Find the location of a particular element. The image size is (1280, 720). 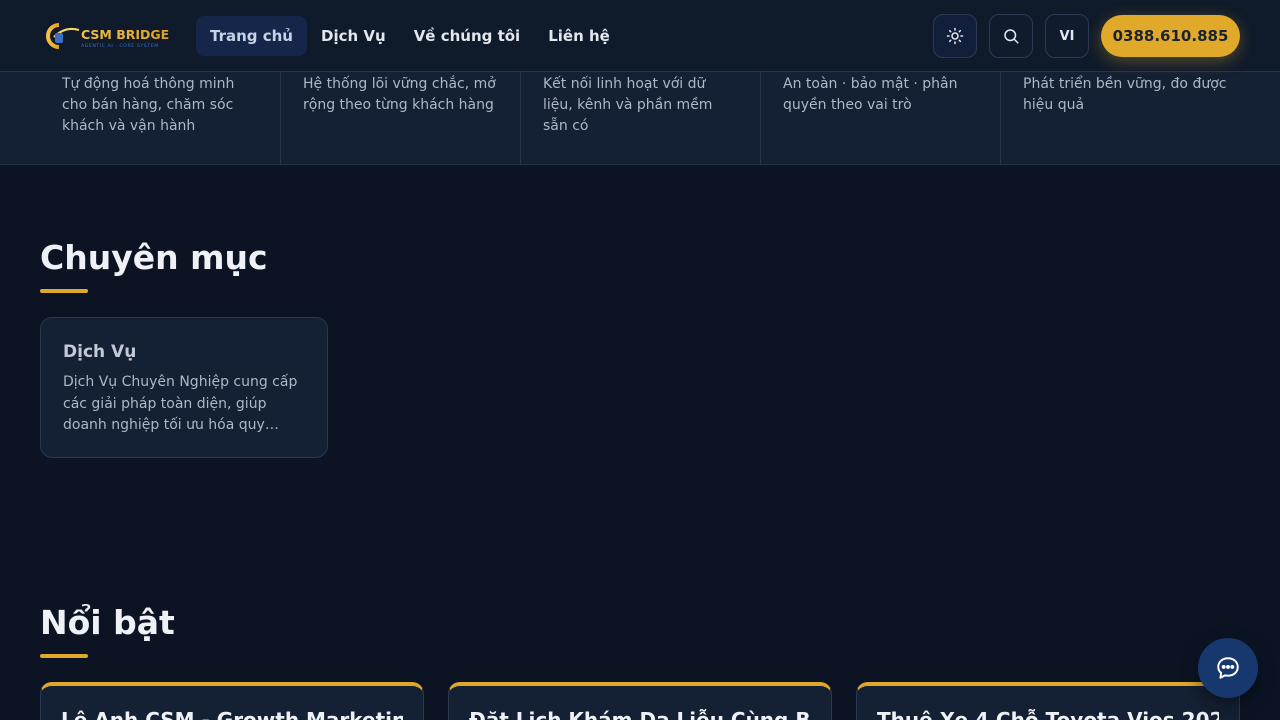

svg-text: CSM BRIDGE is located at coordinates (125, 34).